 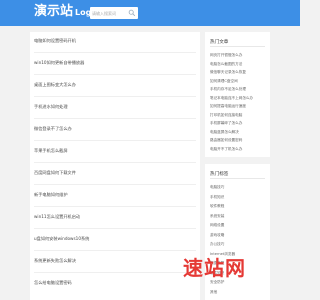 I want to click on watermark-text: 速站网, so click(x=214, y=268).